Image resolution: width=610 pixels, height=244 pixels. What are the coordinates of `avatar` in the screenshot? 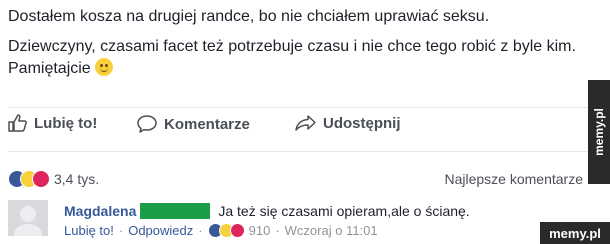 It's located at (28, 218).